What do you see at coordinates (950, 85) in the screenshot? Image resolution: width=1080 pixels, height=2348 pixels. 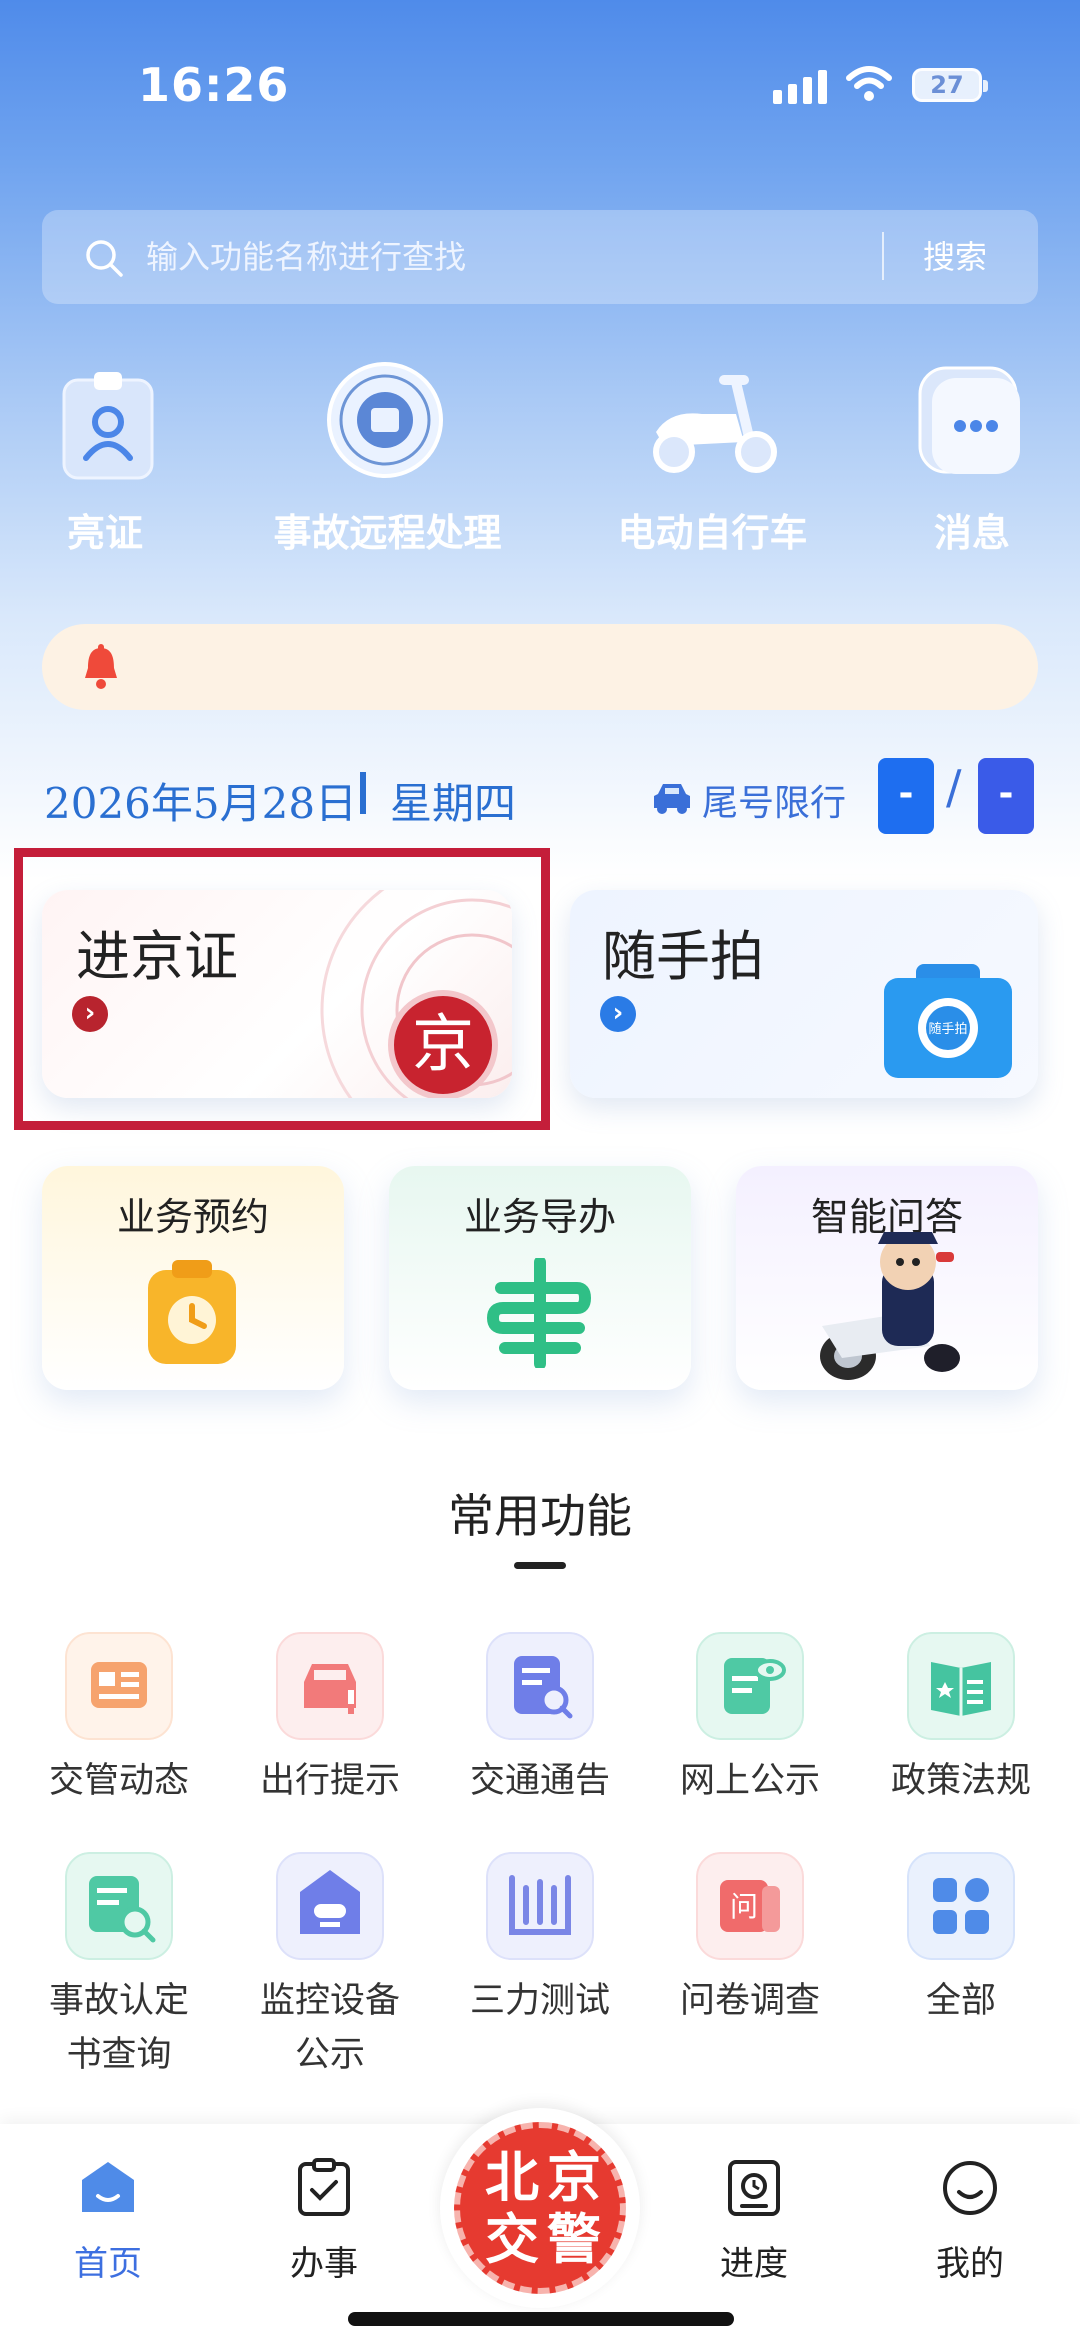 I see `battery-indicator: 27` at bounding box center [950, 85].